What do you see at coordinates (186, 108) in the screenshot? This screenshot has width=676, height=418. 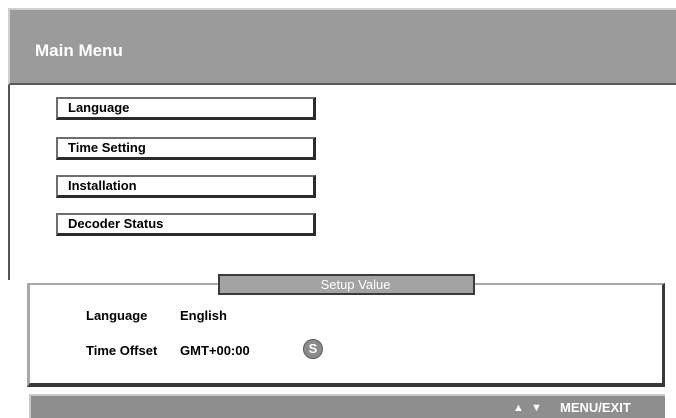 I see `menu-item-language: Language` at bounding box center [186, 108].